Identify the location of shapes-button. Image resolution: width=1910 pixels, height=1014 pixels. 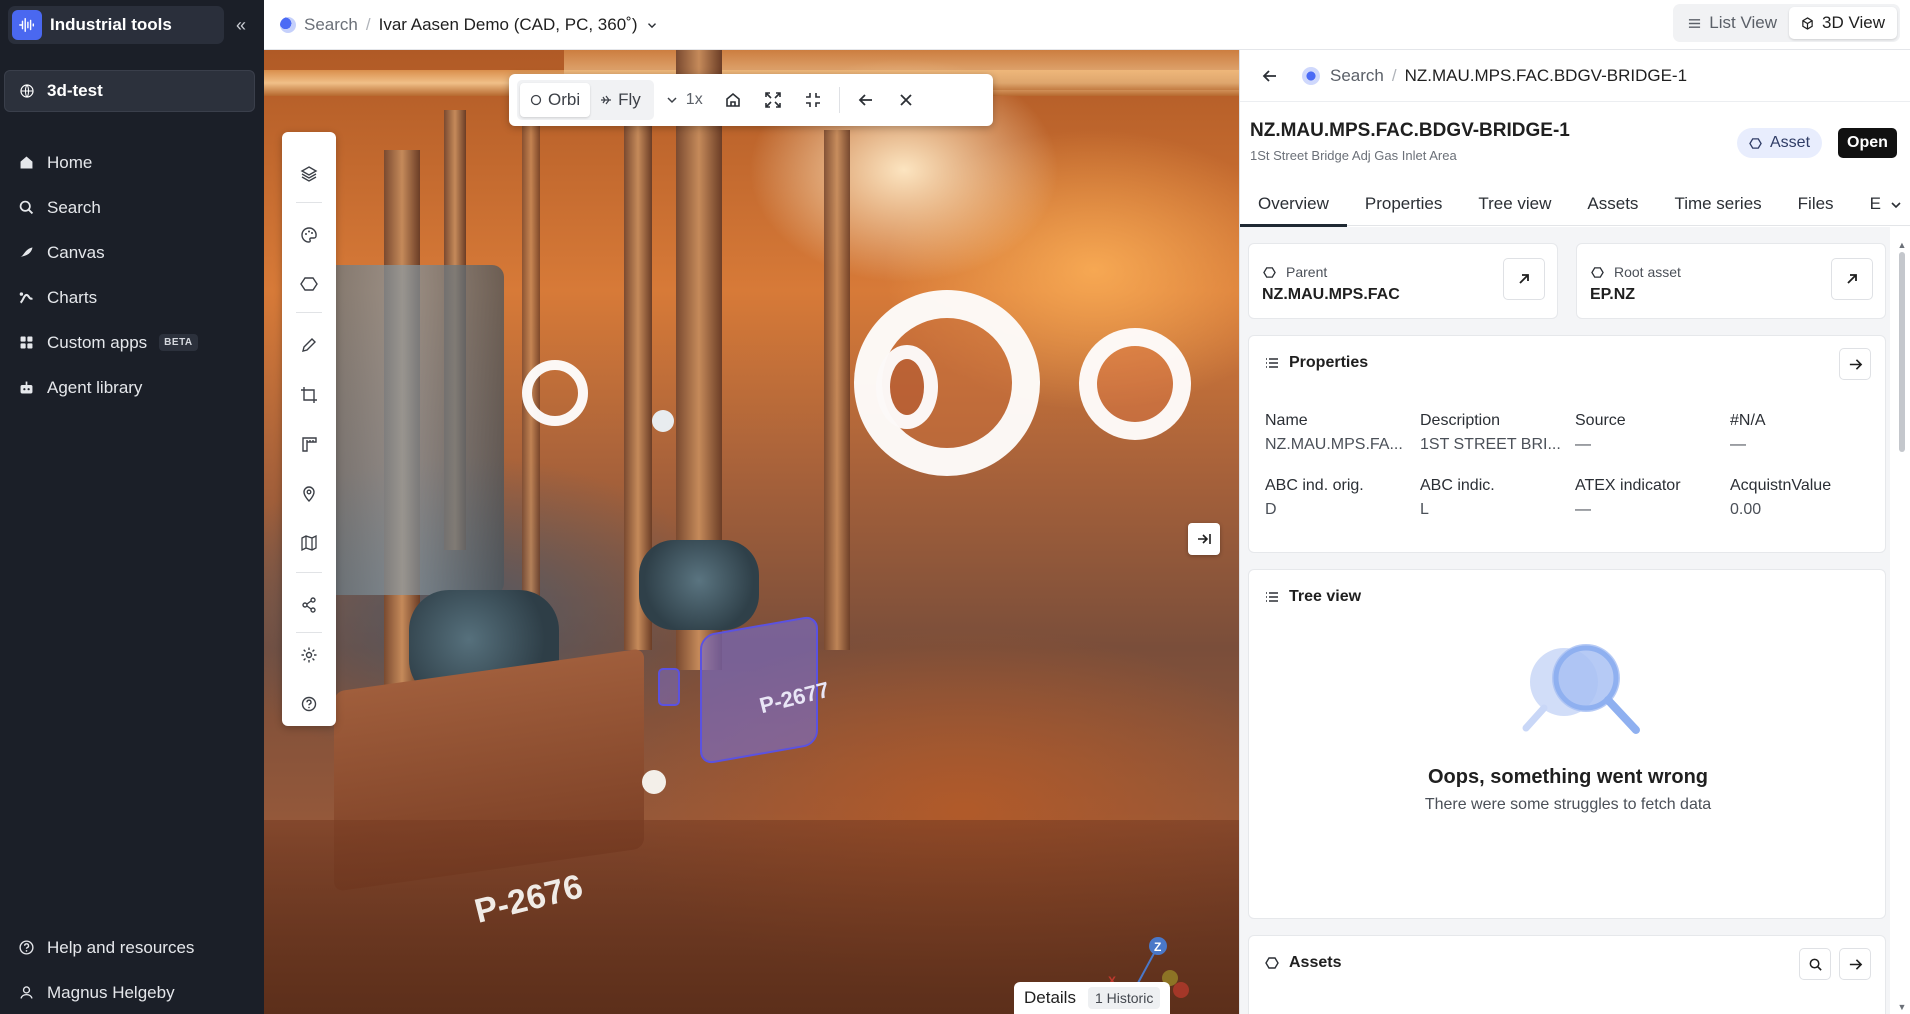
(309, 284).